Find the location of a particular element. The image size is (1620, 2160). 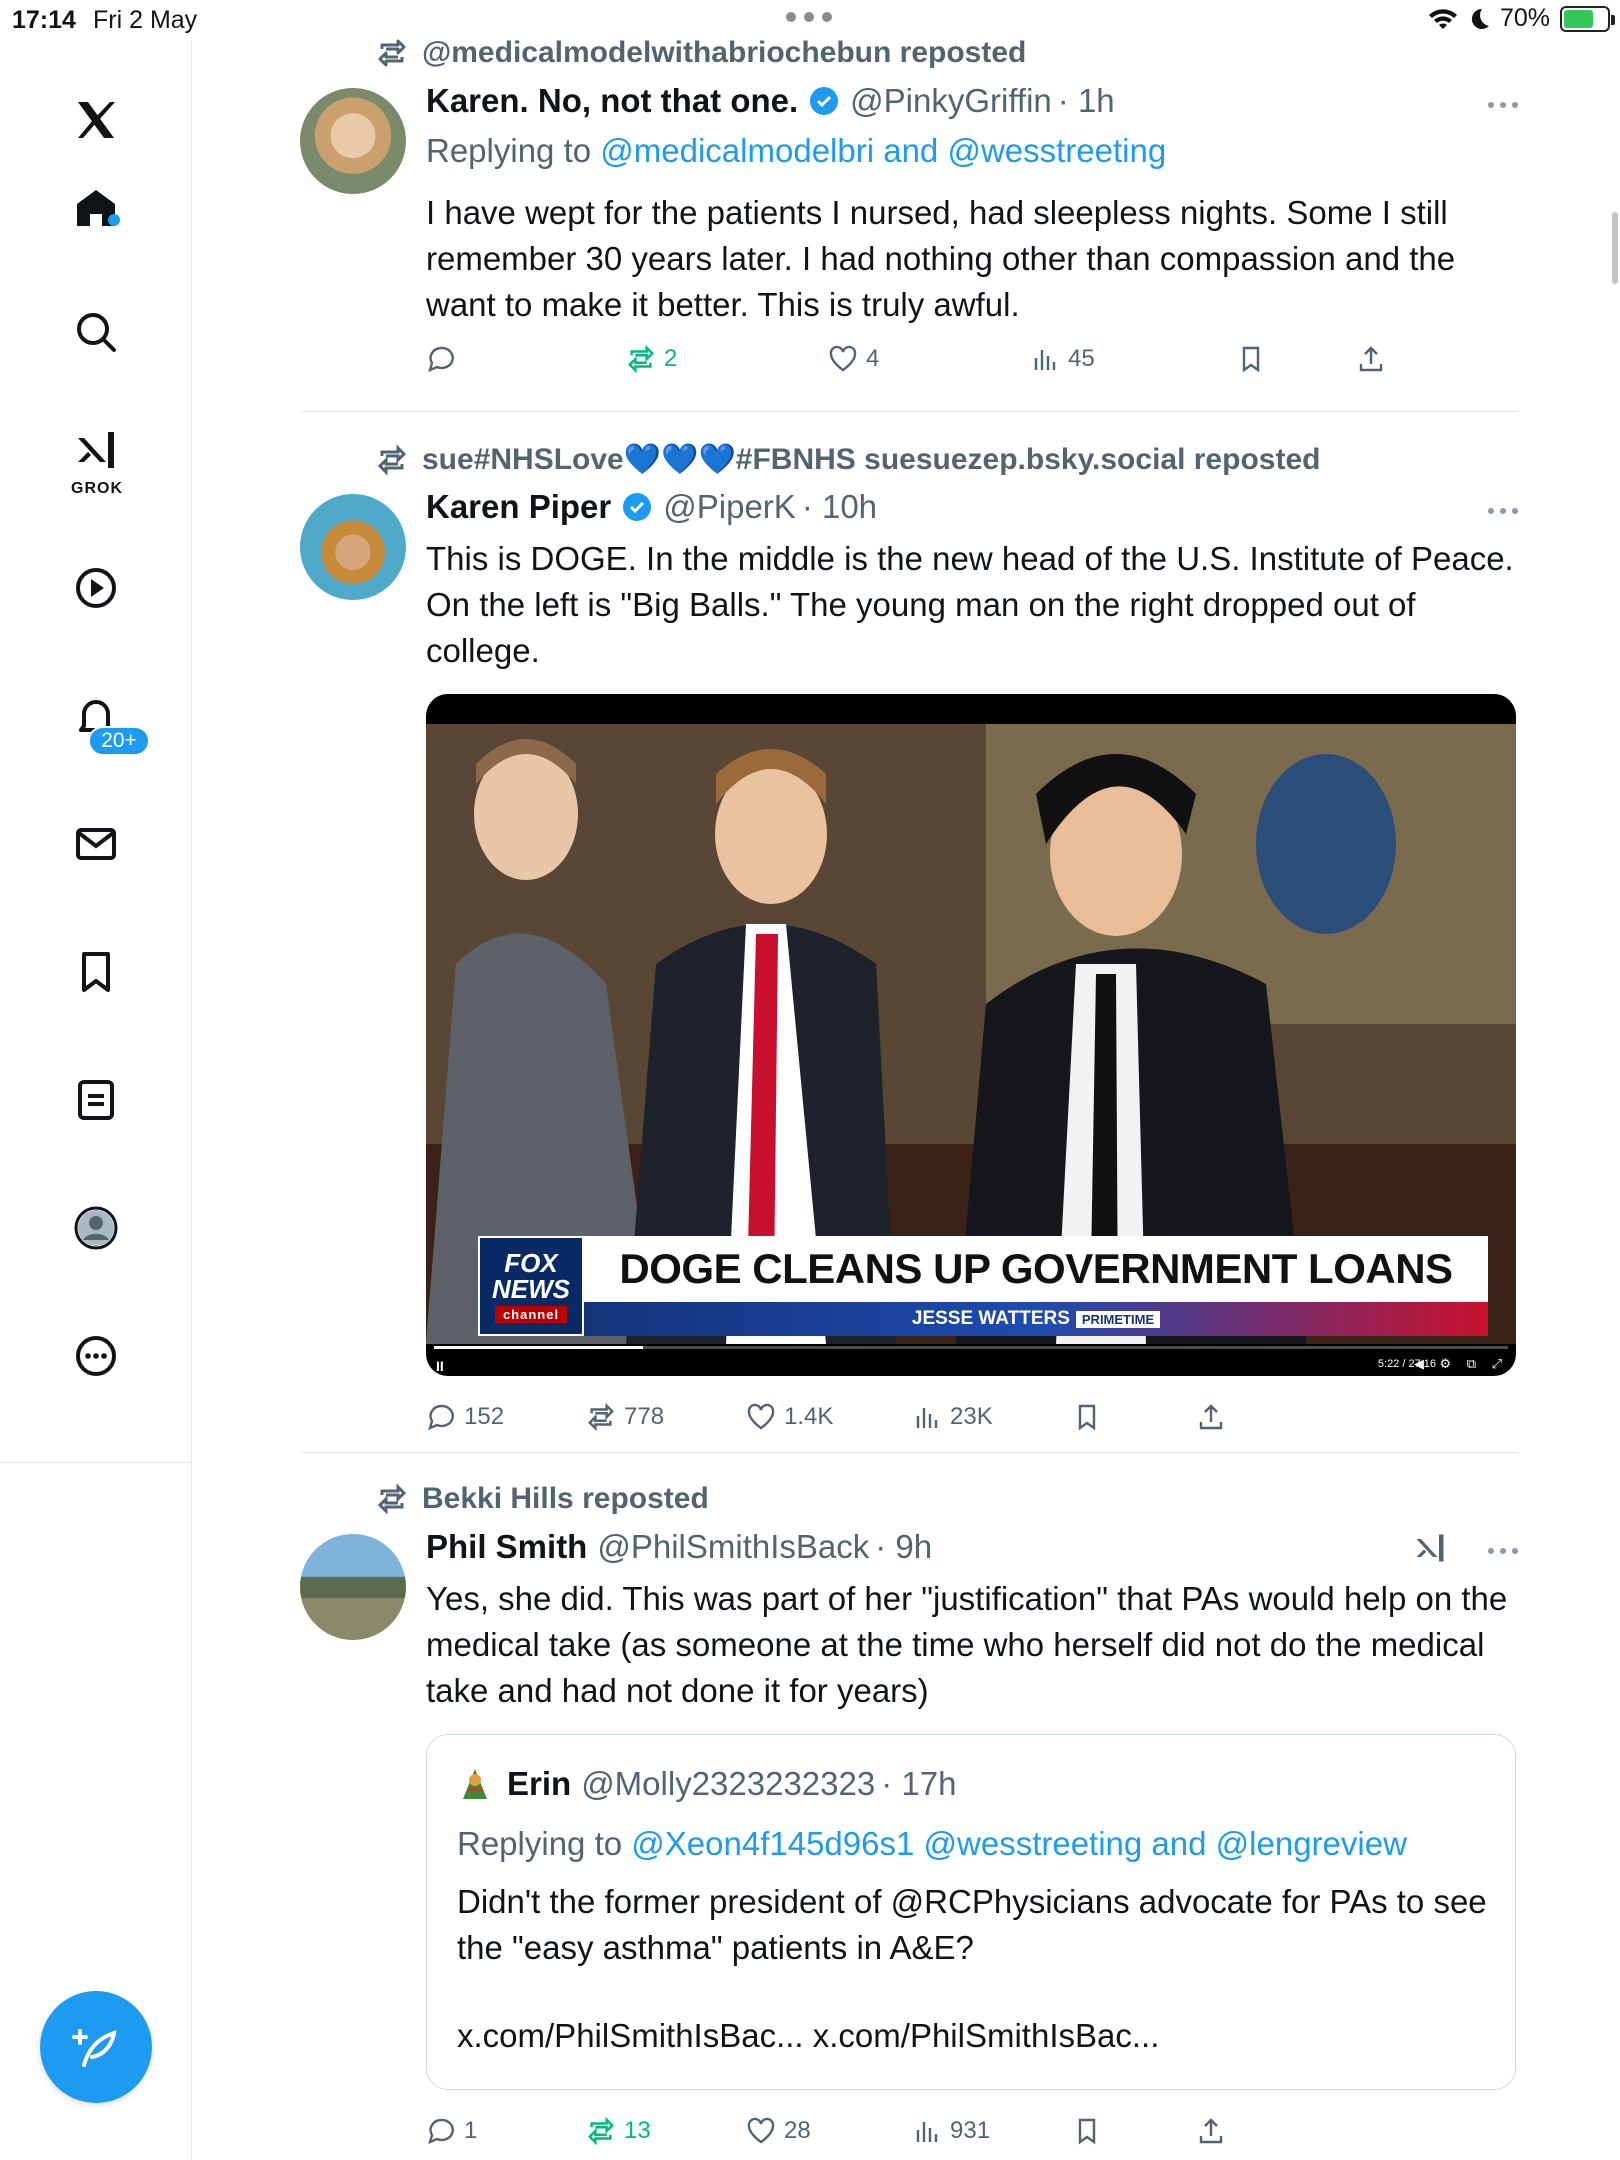

search-icon is located at coordinates (96, 332).